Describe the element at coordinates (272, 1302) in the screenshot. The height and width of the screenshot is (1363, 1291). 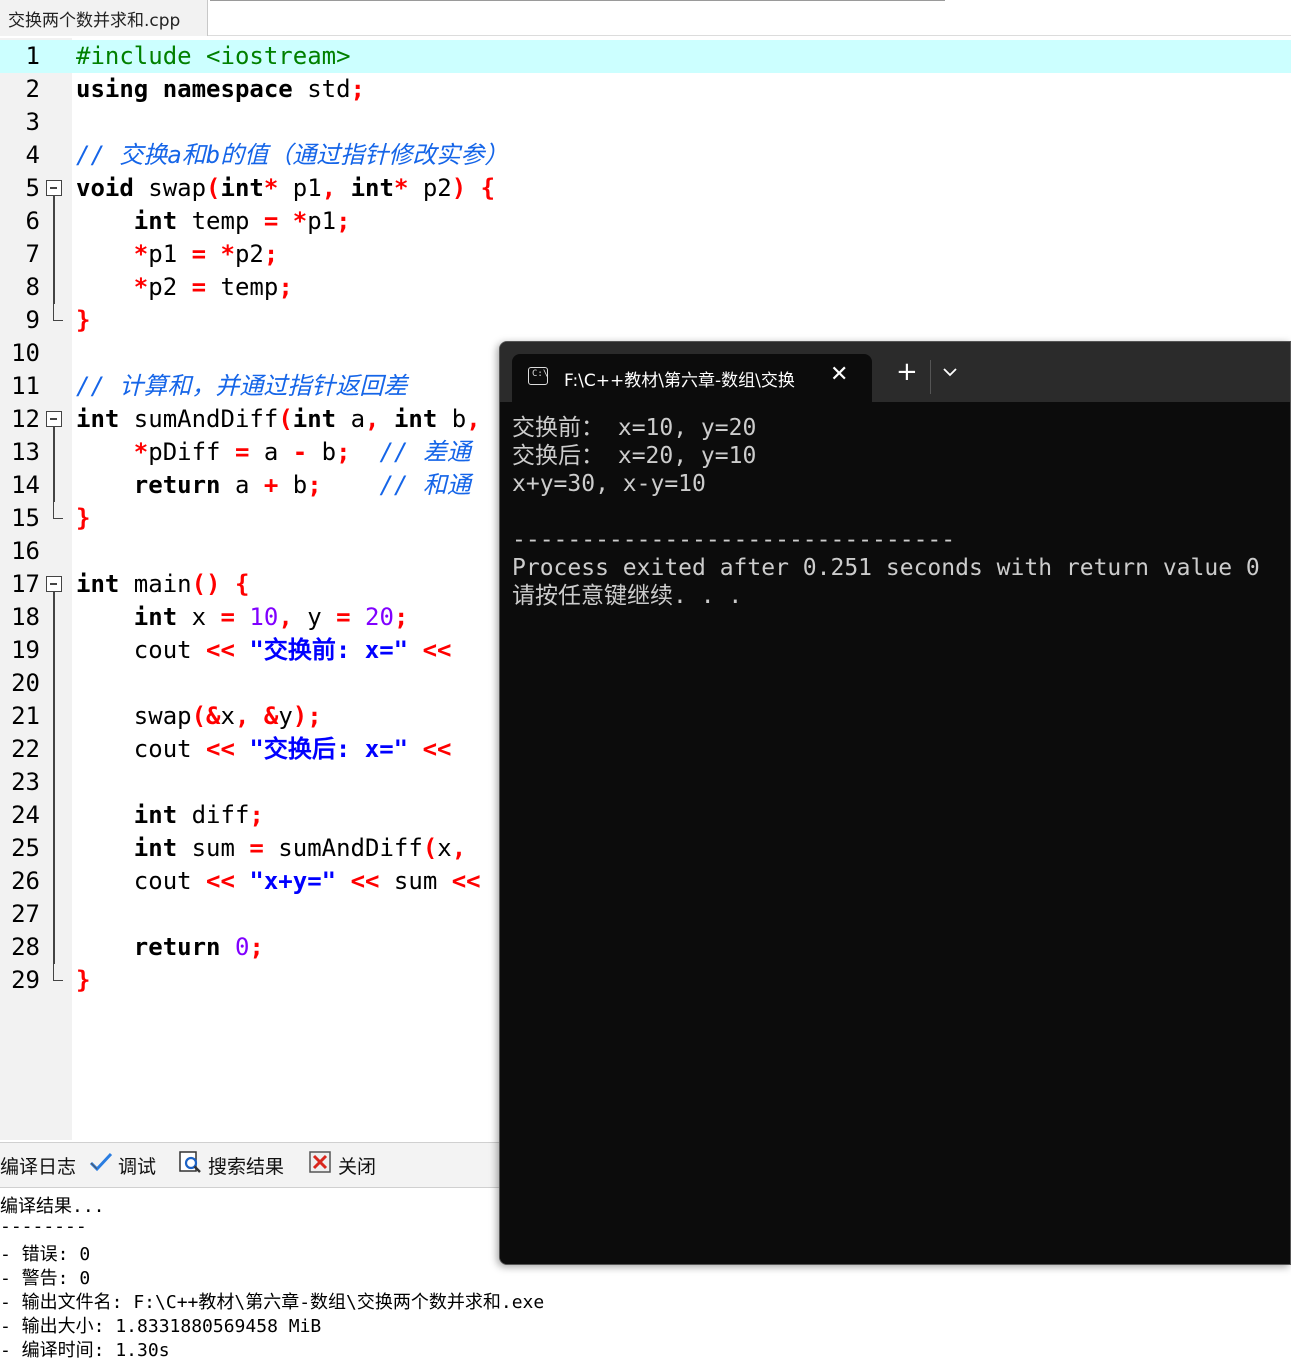
I see `log-line: - 输出文件名: F:\C++教材\第六章-数组\交换两个数并求和.exe` at that location.